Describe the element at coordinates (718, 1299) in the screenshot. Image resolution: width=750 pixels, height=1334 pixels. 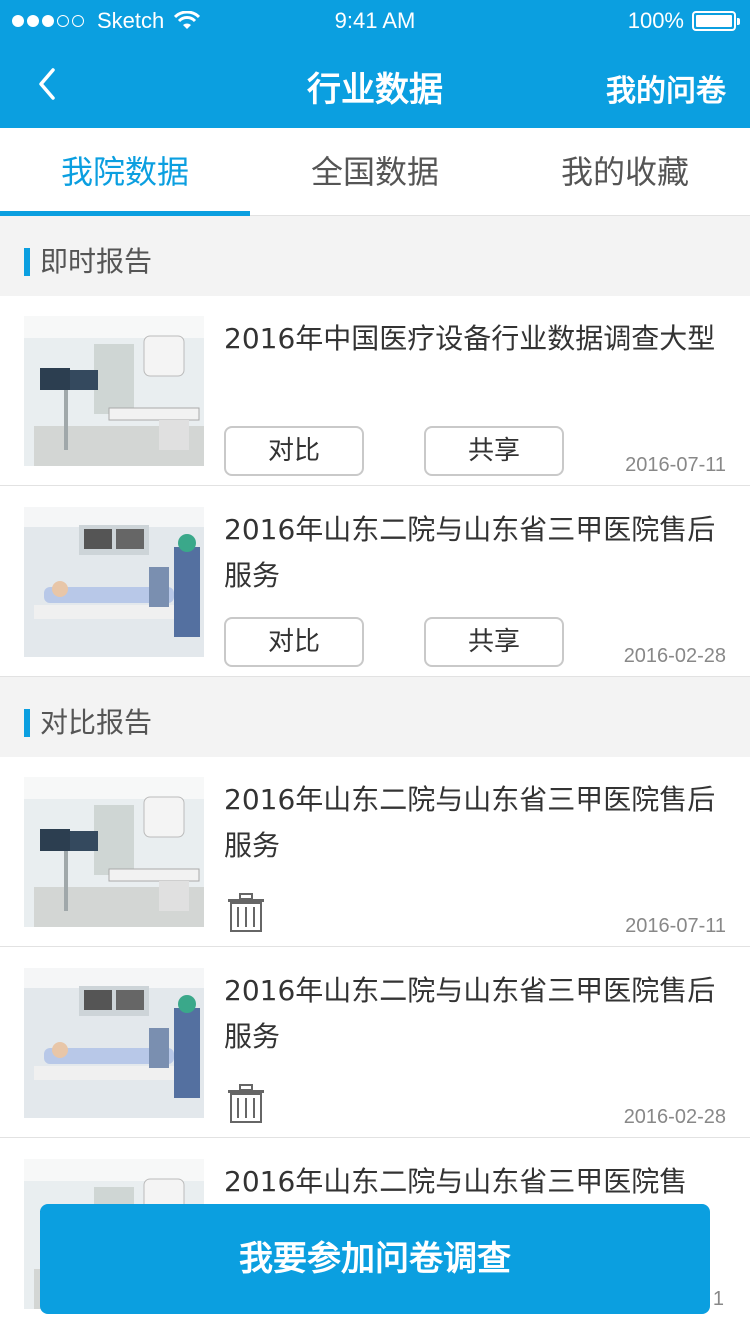
I see `report-date: 1` at that location.